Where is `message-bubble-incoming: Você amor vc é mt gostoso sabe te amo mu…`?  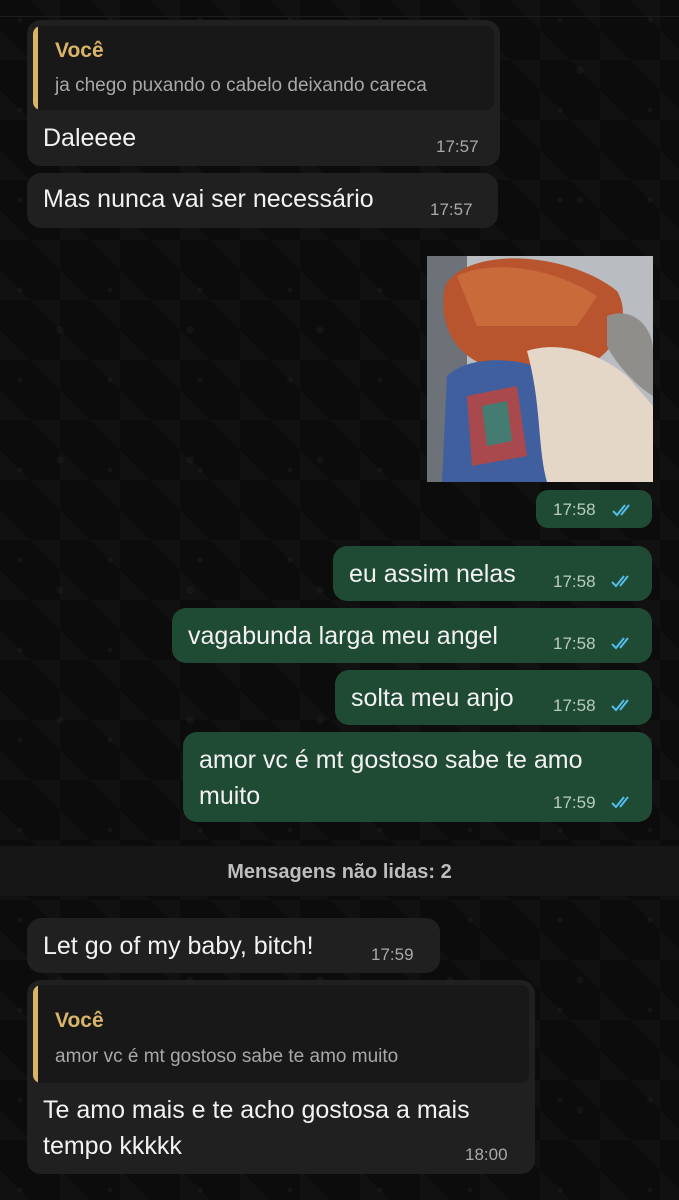 message-bubble-incoming: Você amor vc é mt gostoso sabe te amo mu… is located at coordinates (281, 1077).